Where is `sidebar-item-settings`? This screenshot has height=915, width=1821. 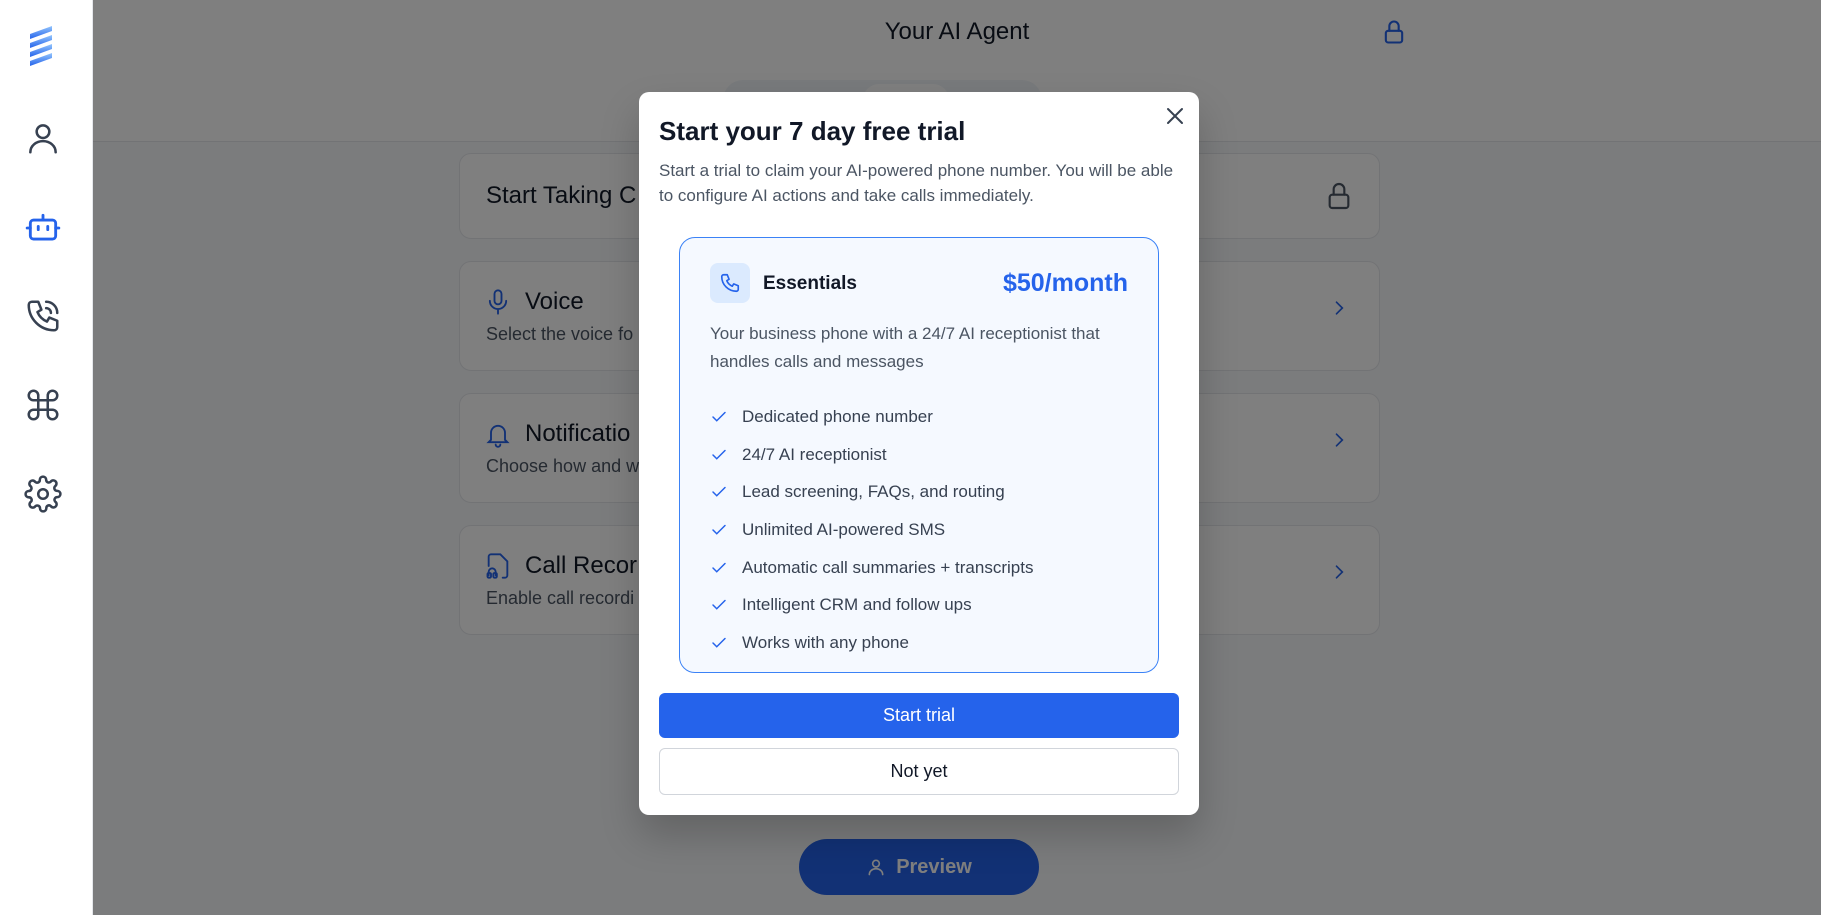
sidebar-item-settings is located at coordinates (43, 494).